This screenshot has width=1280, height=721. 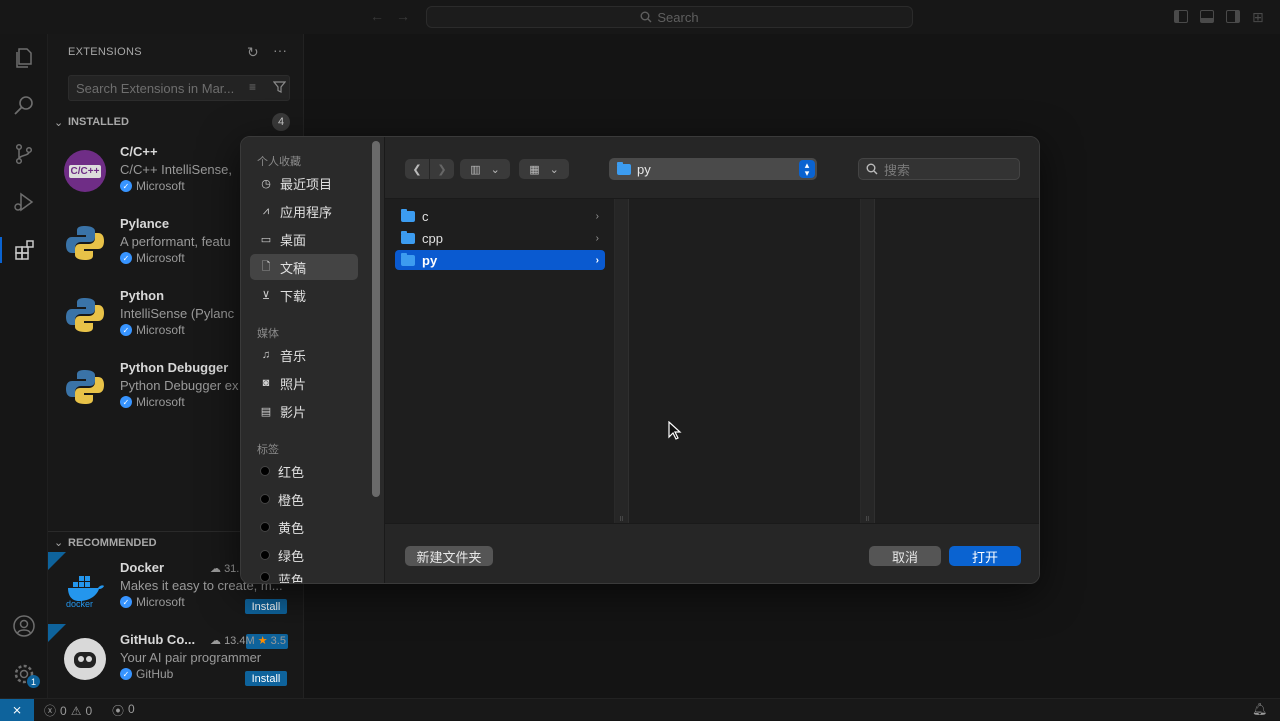 What do you see at coordinates (304, 576) in the screenshot?
I see `sidebar-tag-blue: 蓝色` at bounding box center [304, 576].